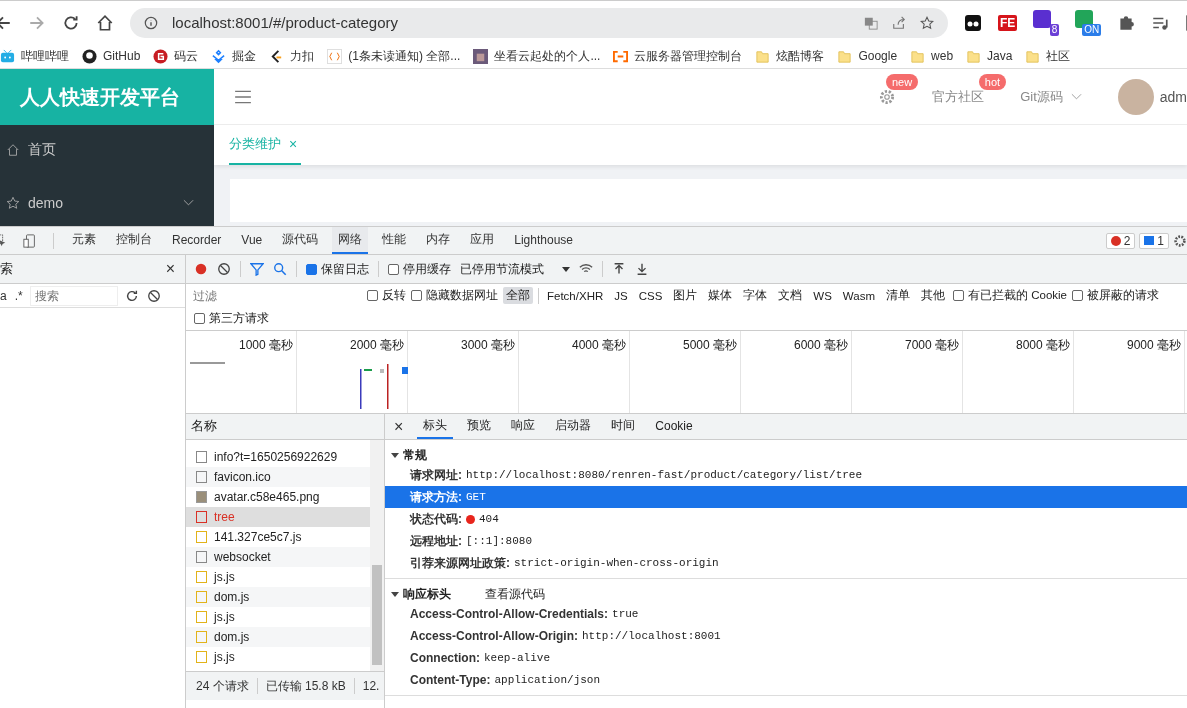  What do you see at coordinates (1008, 22) in the screenshot?
I see `extension-icon: FE` at bounding box center [1008, 22].